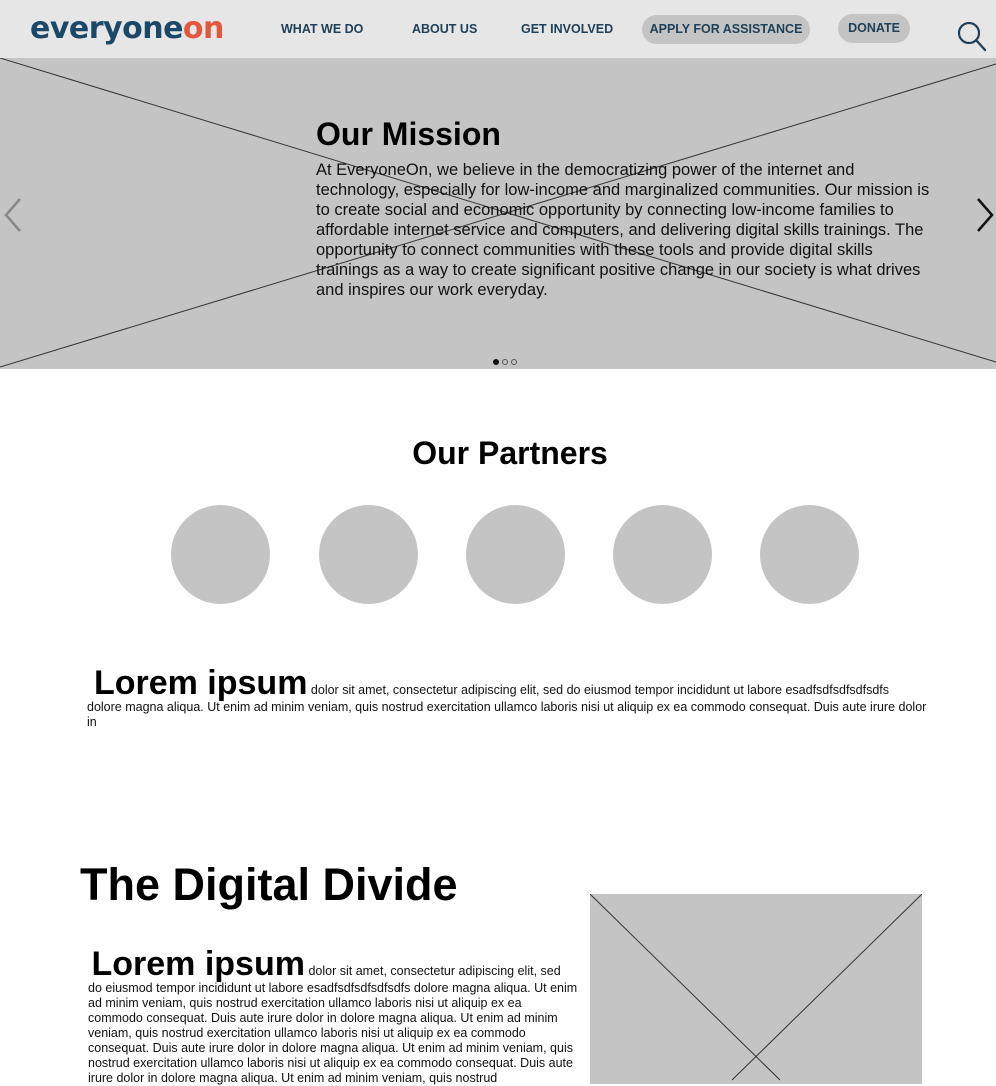  Describe the element at coordinates (200, 683) in the screenshot. I see `intro-lead: Lorem ipsum` at that location.